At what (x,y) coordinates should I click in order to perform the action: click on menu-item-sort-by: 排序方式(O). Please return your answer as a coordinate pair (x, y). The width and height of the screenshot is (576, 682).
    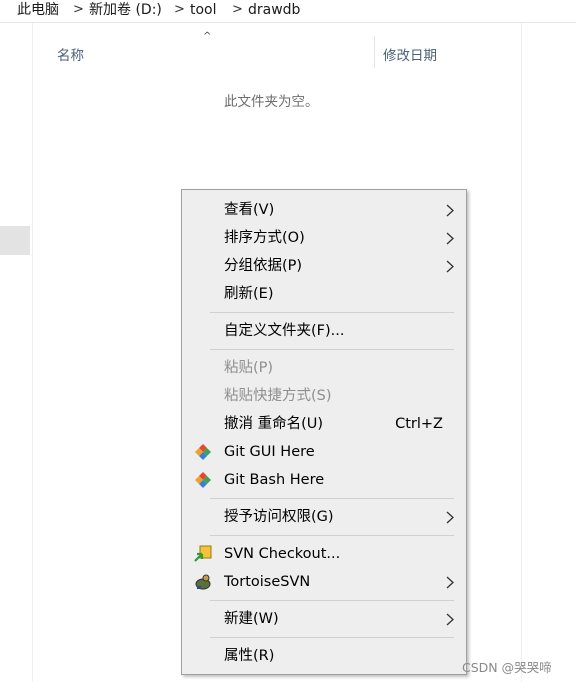
    Looking at the image, I should click on (324, 238).